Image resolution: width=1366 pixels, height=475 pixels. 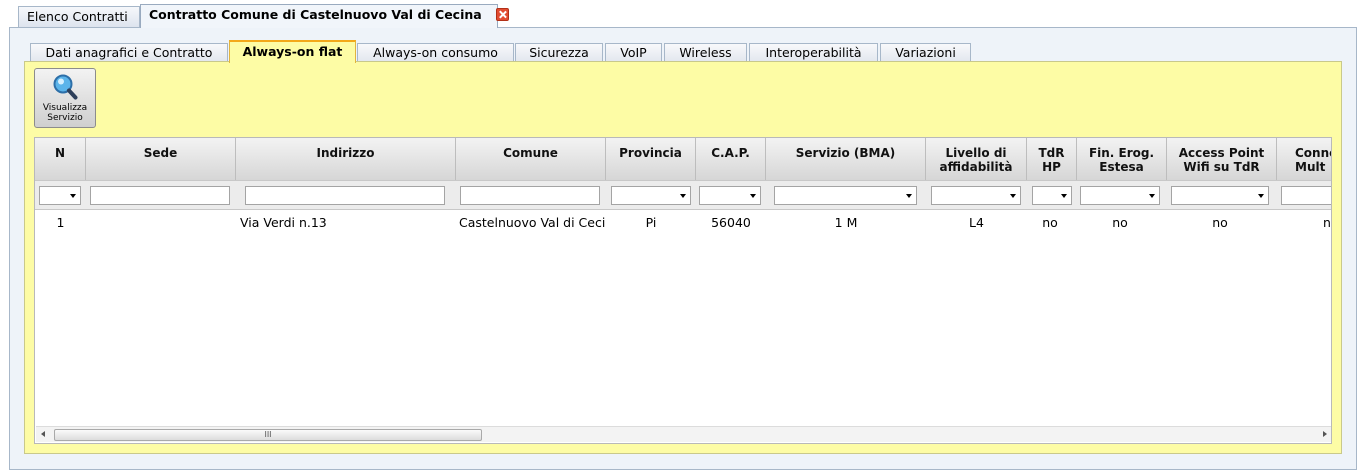 I want to click on cell-n: 1, so click(x=60, y=222).